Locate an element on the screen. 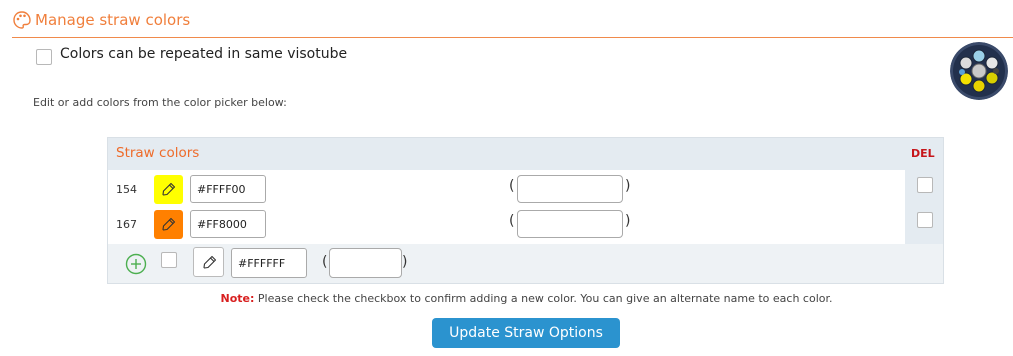 This screenshot has height=356, width=1013. table-header: Straw colors DEL is located at coordinates (525, 154).